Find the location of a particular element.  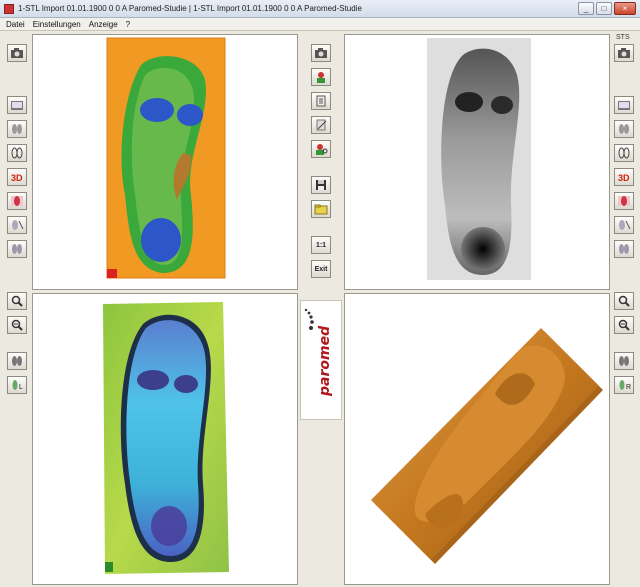

save-button is located at coordinates (321, 185).